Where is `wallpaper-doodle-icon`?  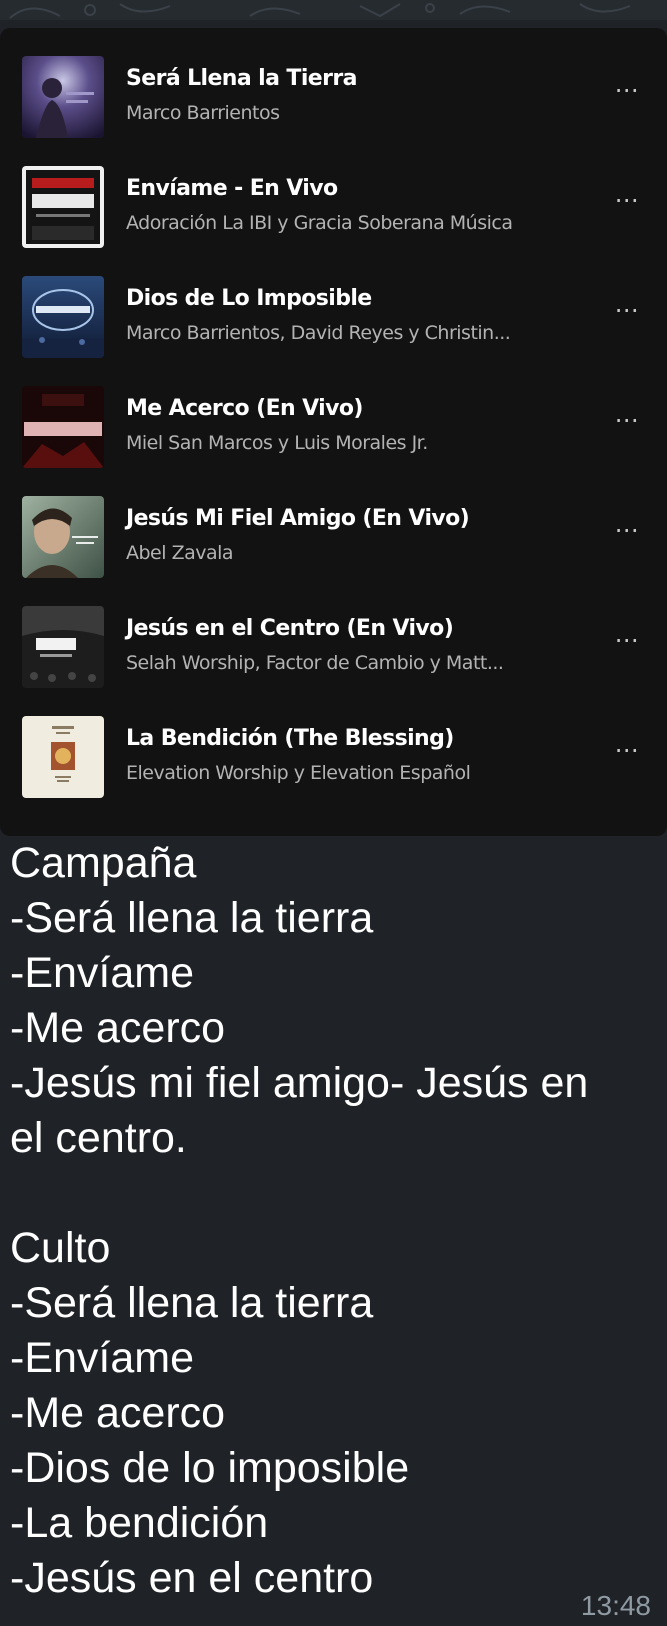 wallpaper-doodle-icon is located at coordinates (320, 11).